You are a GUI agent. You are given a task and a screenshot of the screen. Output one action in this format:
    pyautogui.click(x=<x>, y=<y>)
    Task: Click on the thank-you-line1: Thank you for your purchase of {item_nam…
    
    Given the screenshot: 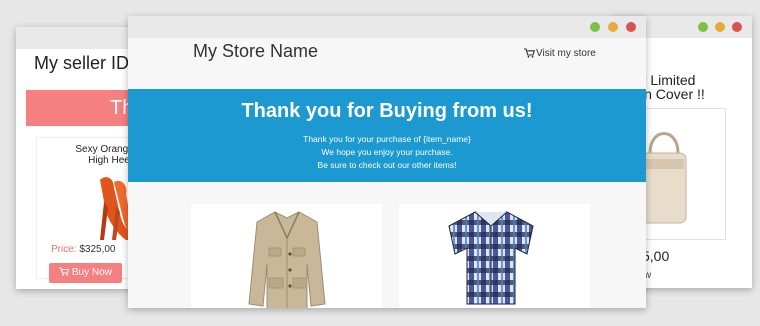 What is the action you would take?
    pyautogui.click(x=387, y=139)
    